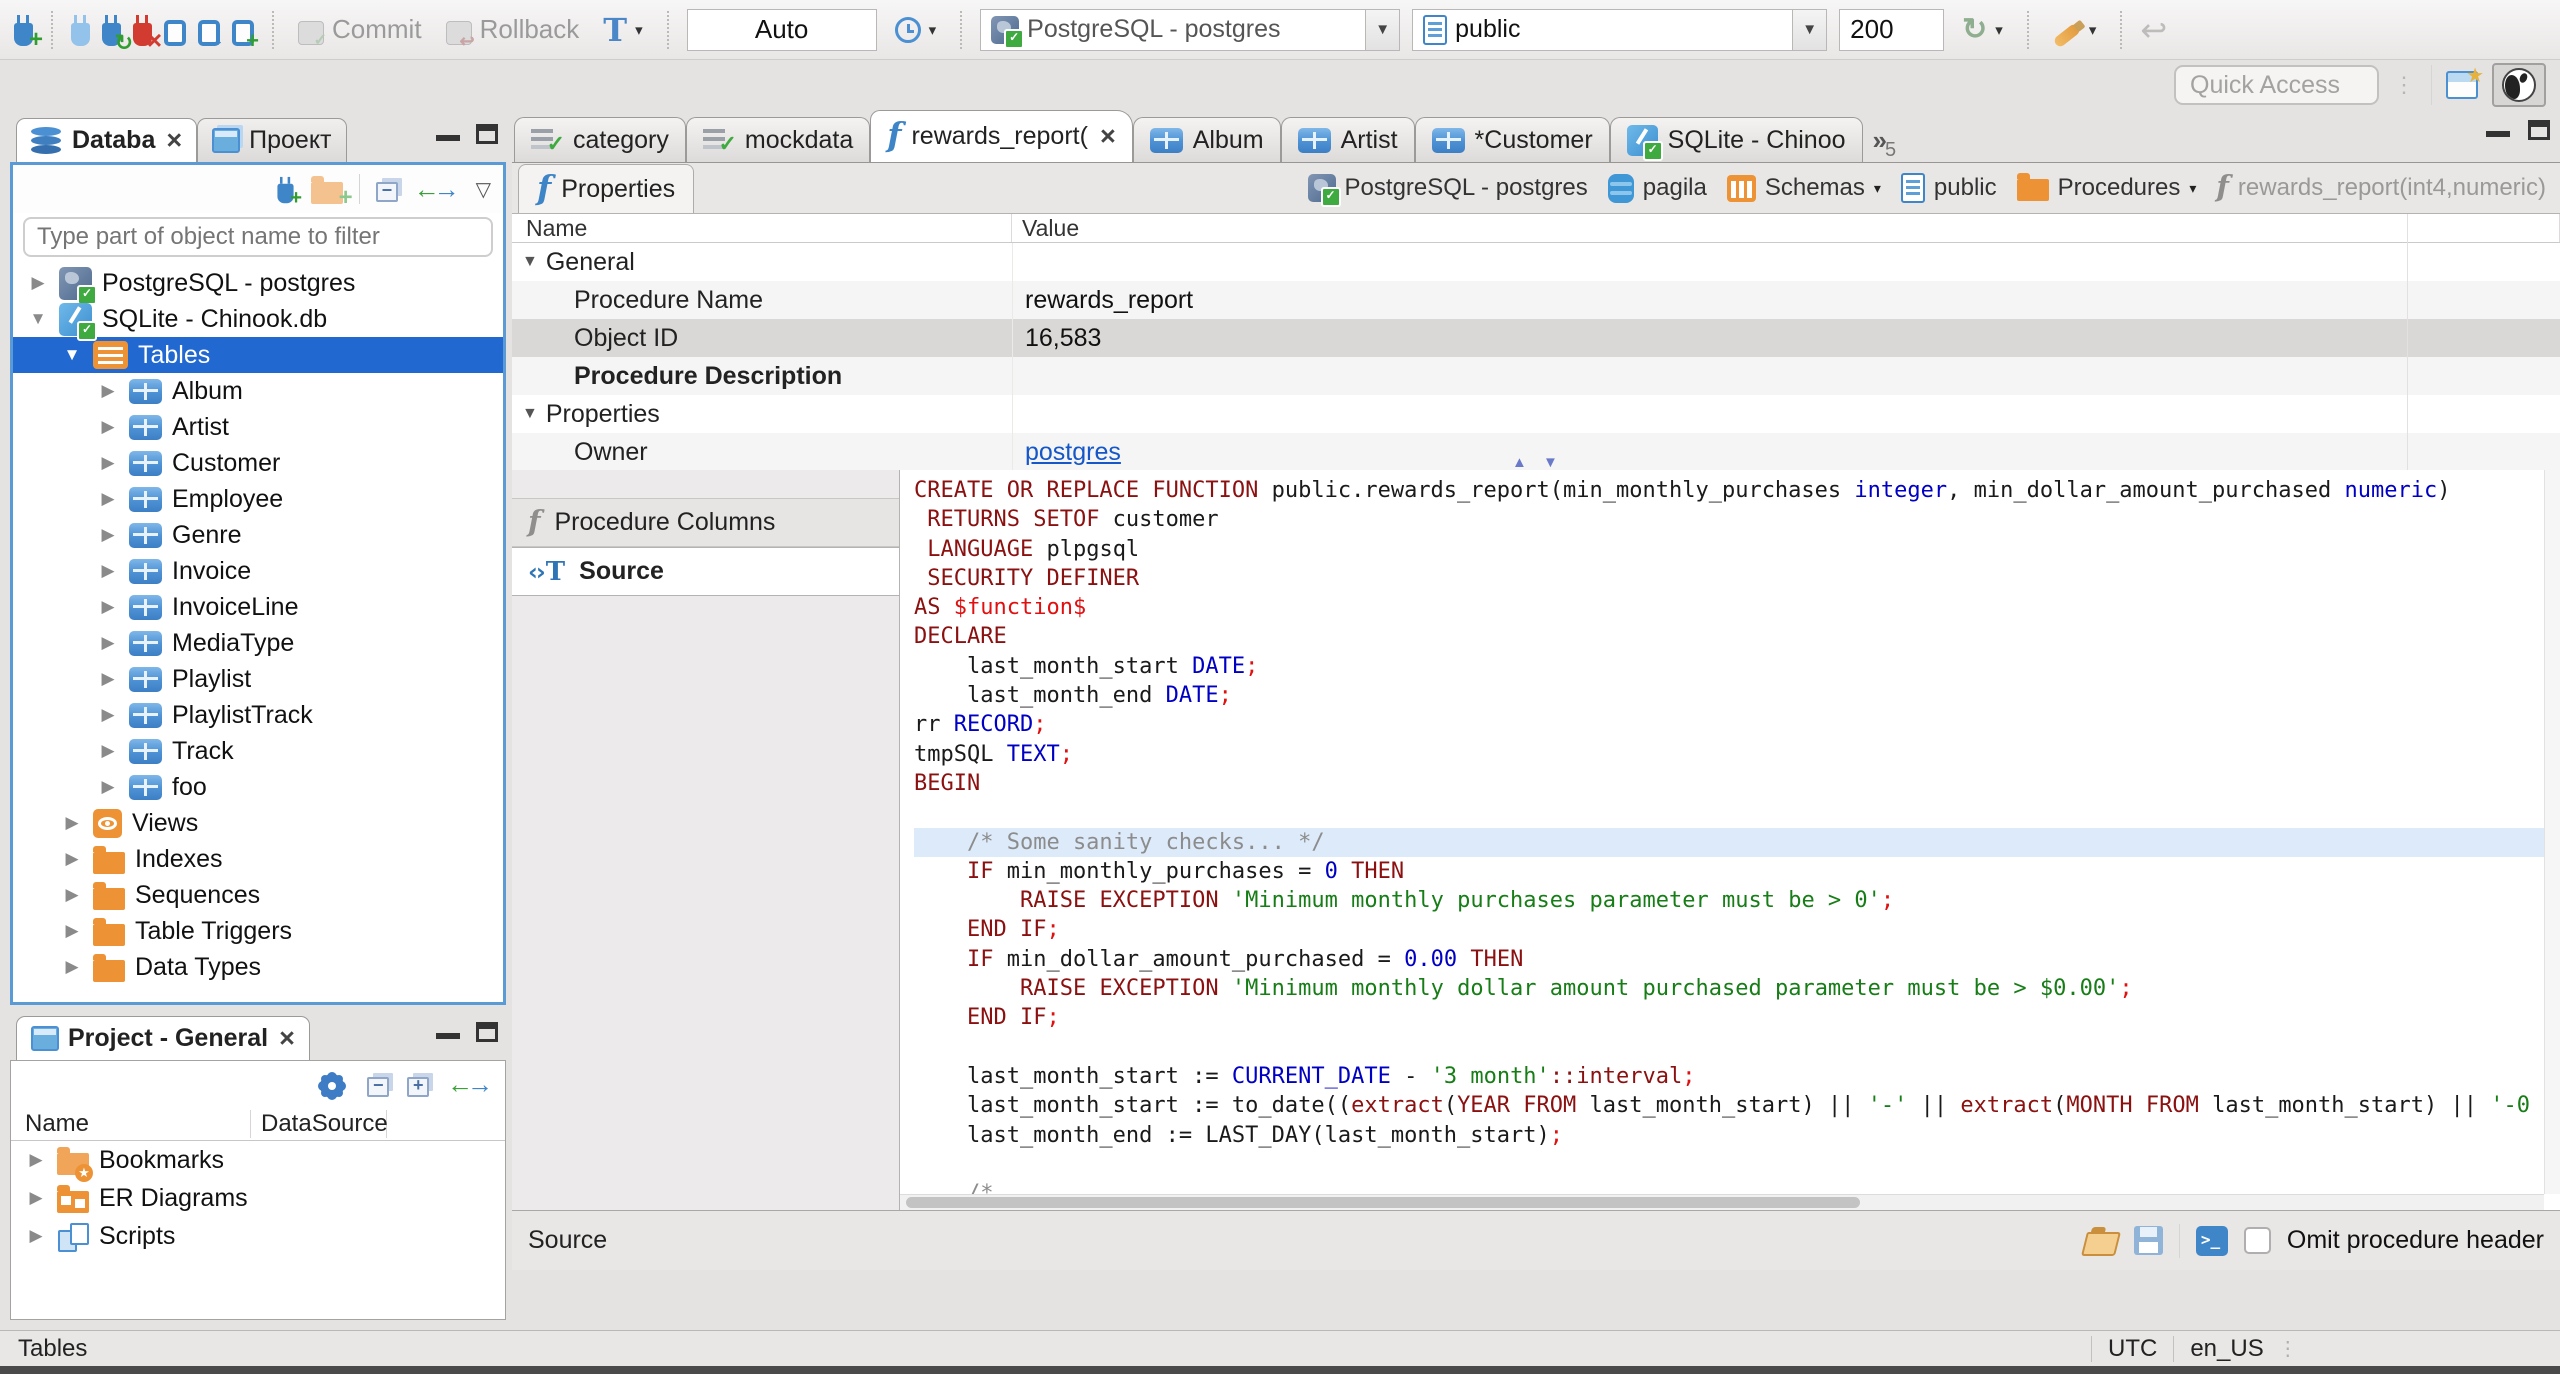 The image size is (2560, 1374). I want to click on owner-link: postgres, so click(1073, 452).